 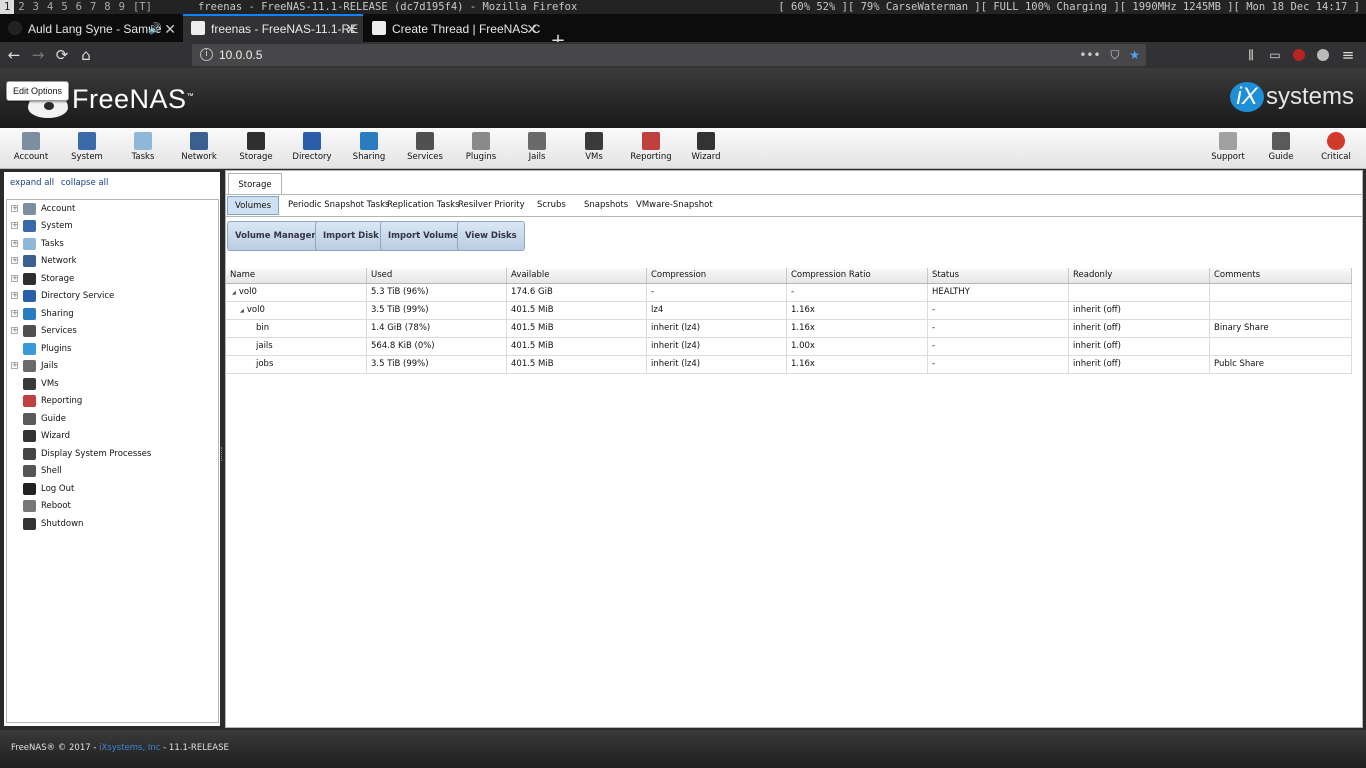 What do you see at coordinates (14, 55) in the screenshot?
I see `back-arrow-icon: ←` at bounding box center [14, 55].